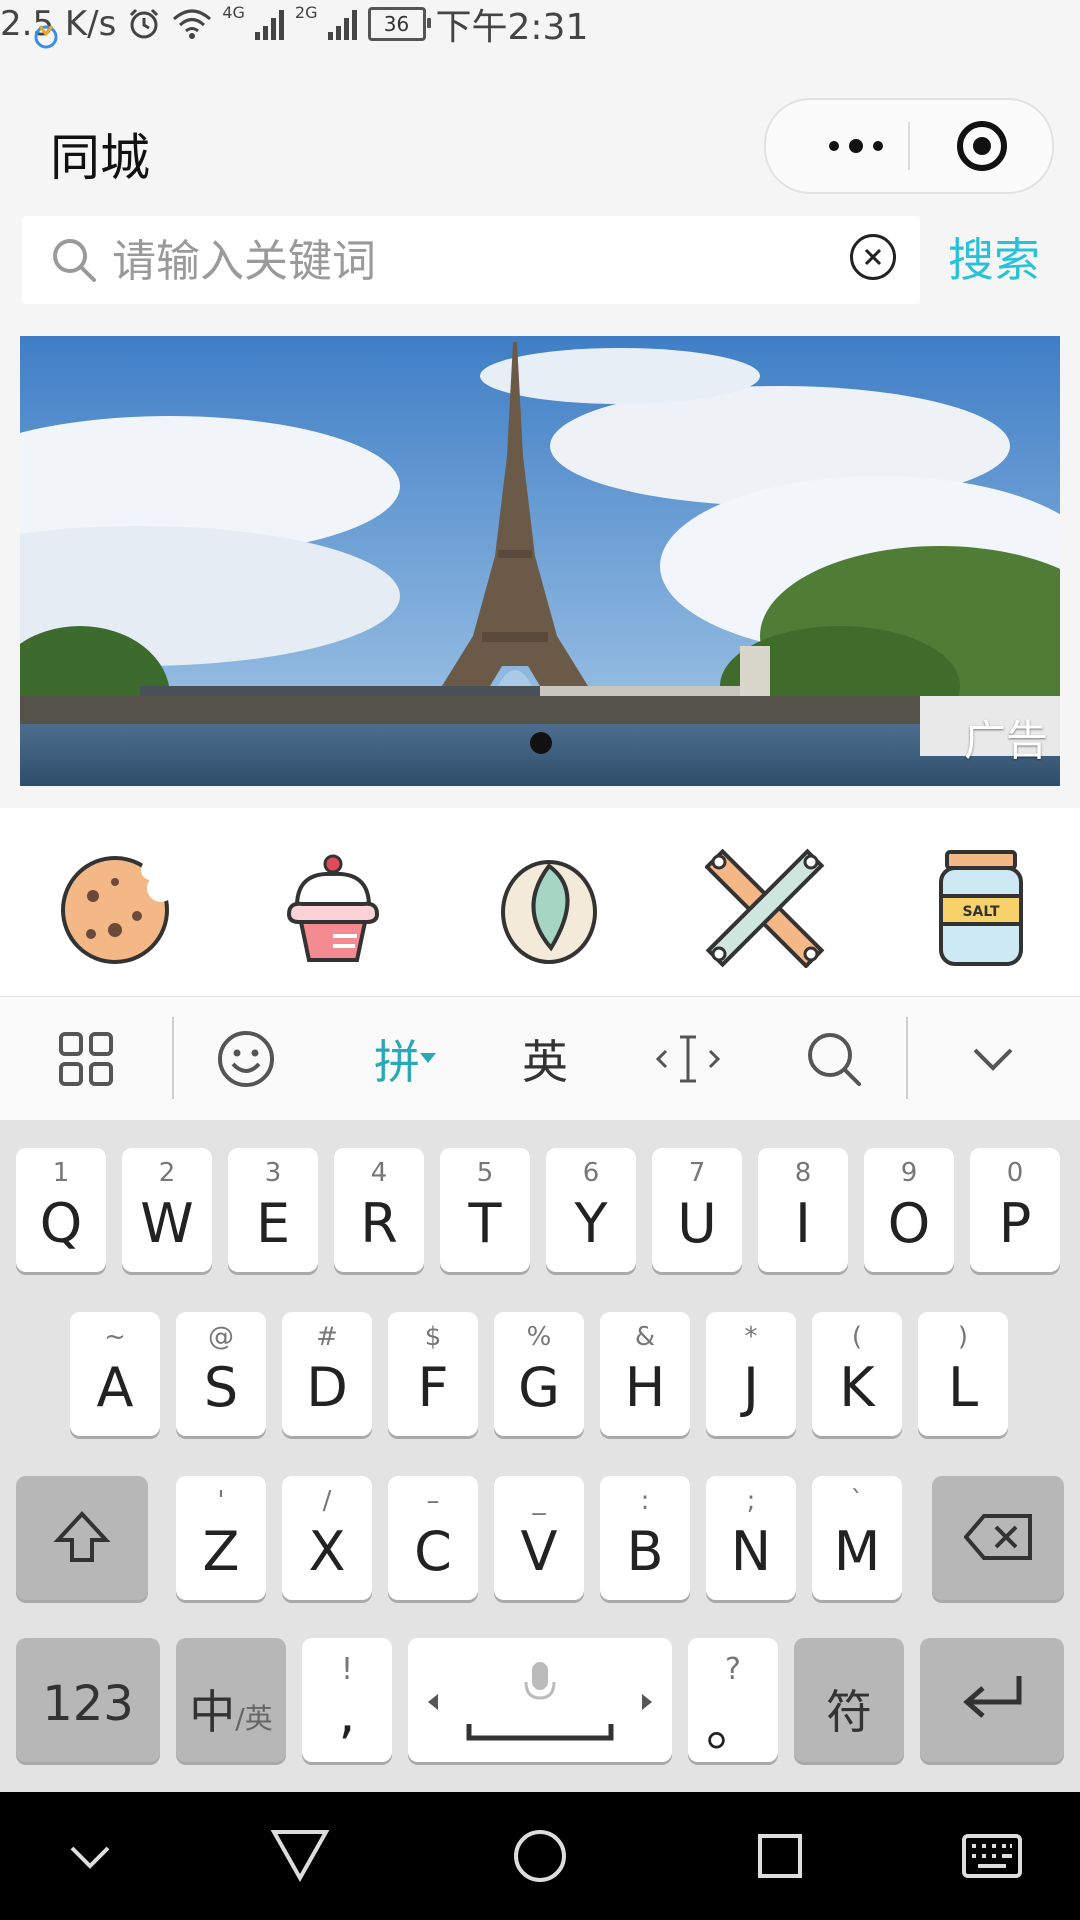 This screenshot has width=1080, height=1920. What do you see at coordinates (512, 27) in the screenshot?
I see `clock: 下午2:31` at bounding box center [512, 27].